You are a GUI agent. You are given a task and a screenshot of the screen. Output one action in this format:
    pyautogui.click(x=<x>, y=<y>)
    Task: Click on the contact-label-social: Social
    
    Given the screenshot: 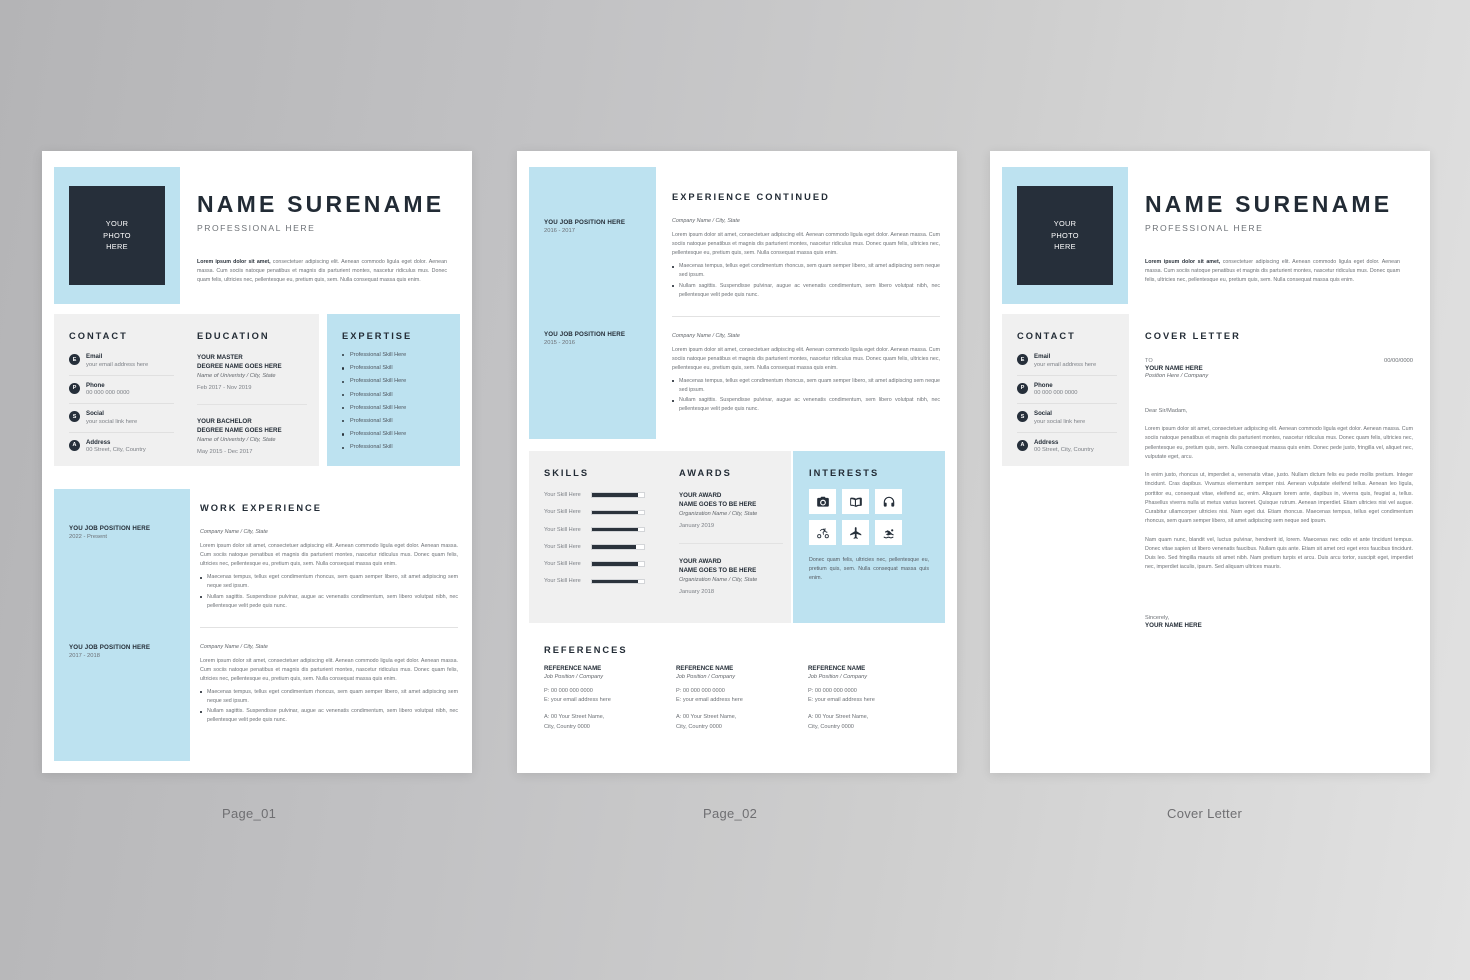 What is the action you would take?
    pyautogui.click(x=1043, y=413)
    